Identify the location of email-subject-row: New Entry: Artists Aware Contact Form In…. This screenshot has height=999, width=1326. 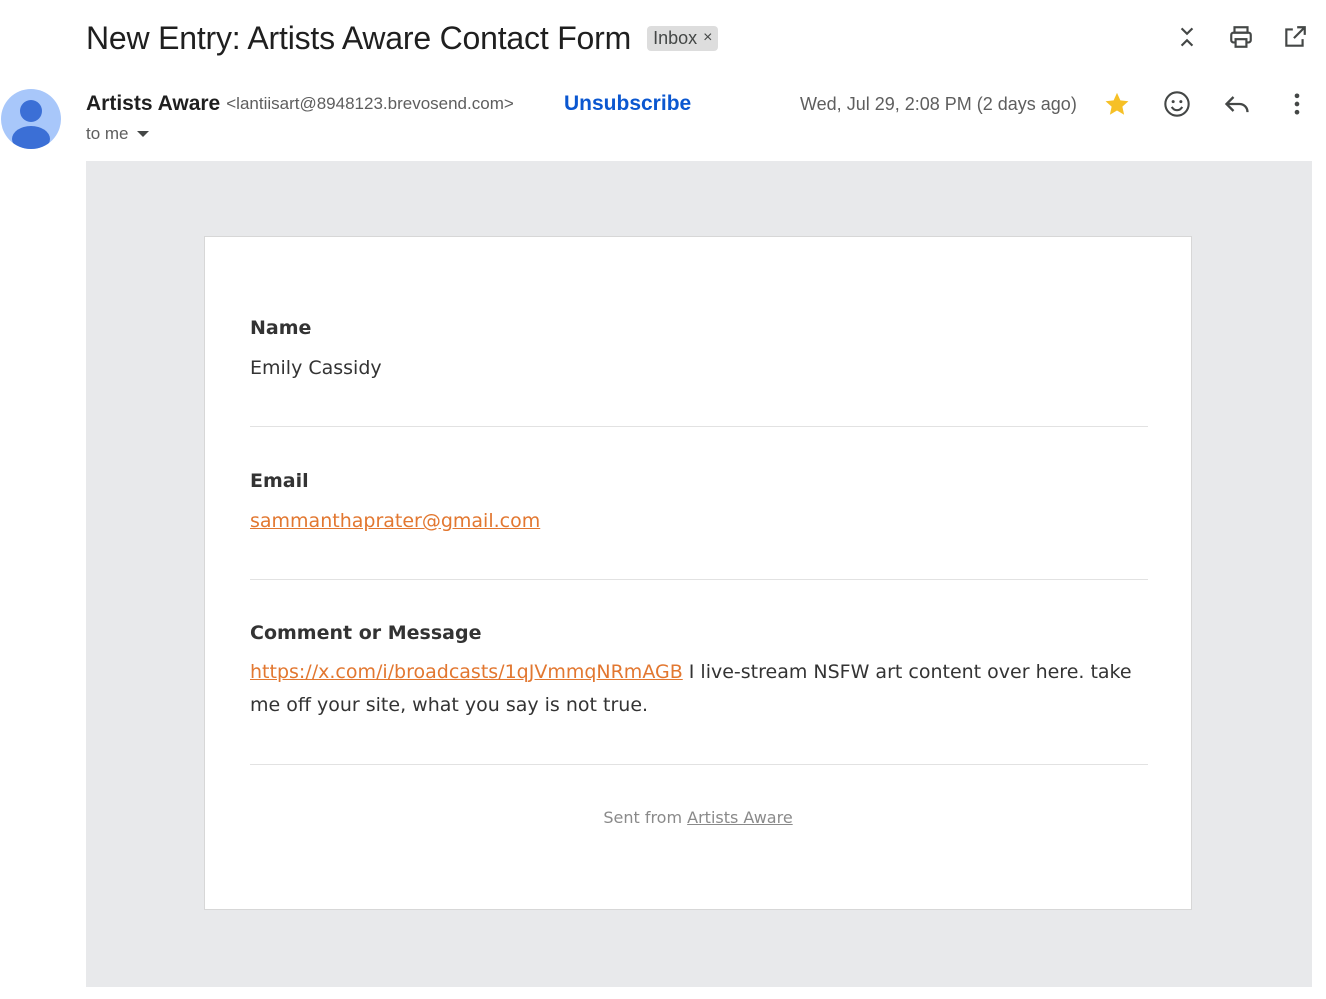
(402, 38).